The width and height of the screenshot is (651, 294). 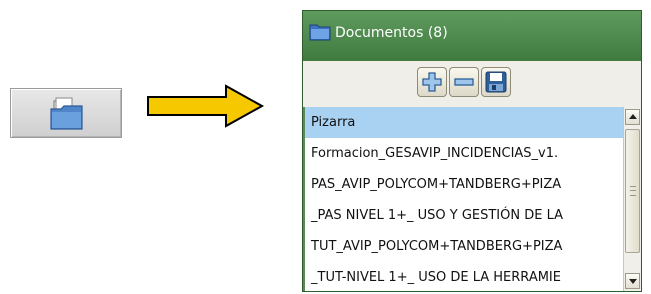 I want to click on minus-icon, so click(x=464, y=82).